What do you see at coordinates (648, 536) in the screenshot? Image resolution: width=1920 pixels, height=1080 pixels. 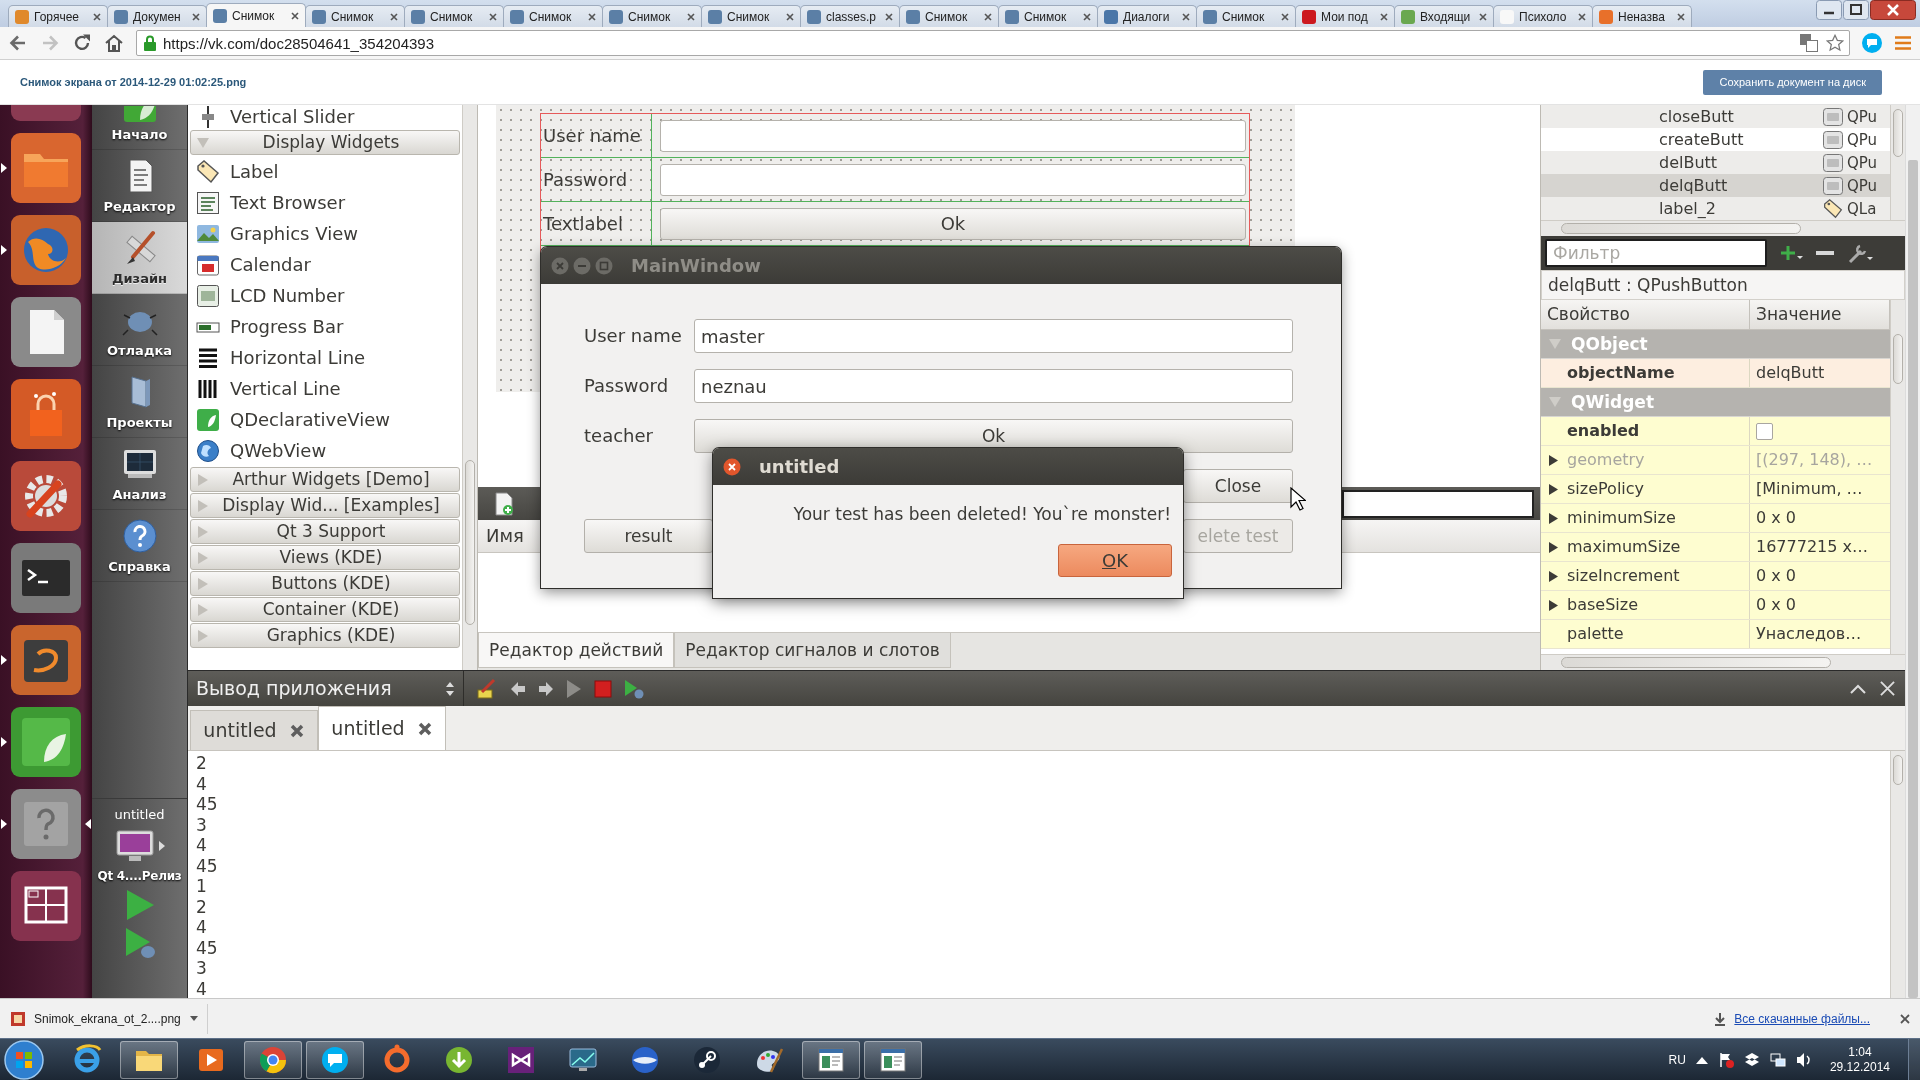 I see `push-button: result` at bounding box center [648, 536].